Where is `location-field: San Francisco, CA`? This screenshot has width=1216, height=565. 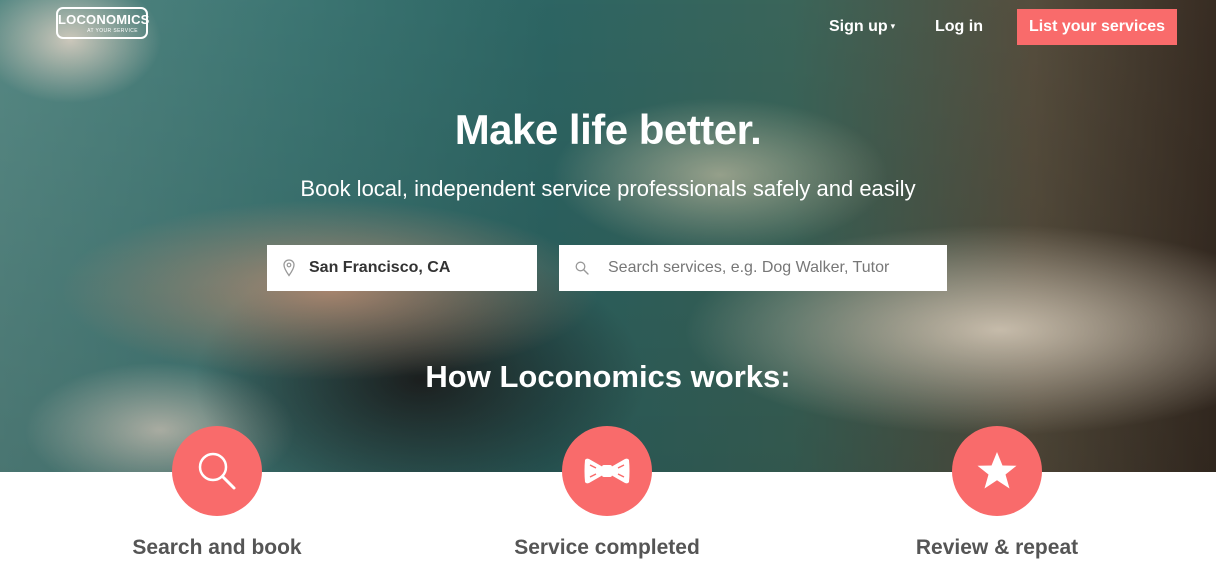 location-field: San Francisco, CA is located at coordinates (402, 268).